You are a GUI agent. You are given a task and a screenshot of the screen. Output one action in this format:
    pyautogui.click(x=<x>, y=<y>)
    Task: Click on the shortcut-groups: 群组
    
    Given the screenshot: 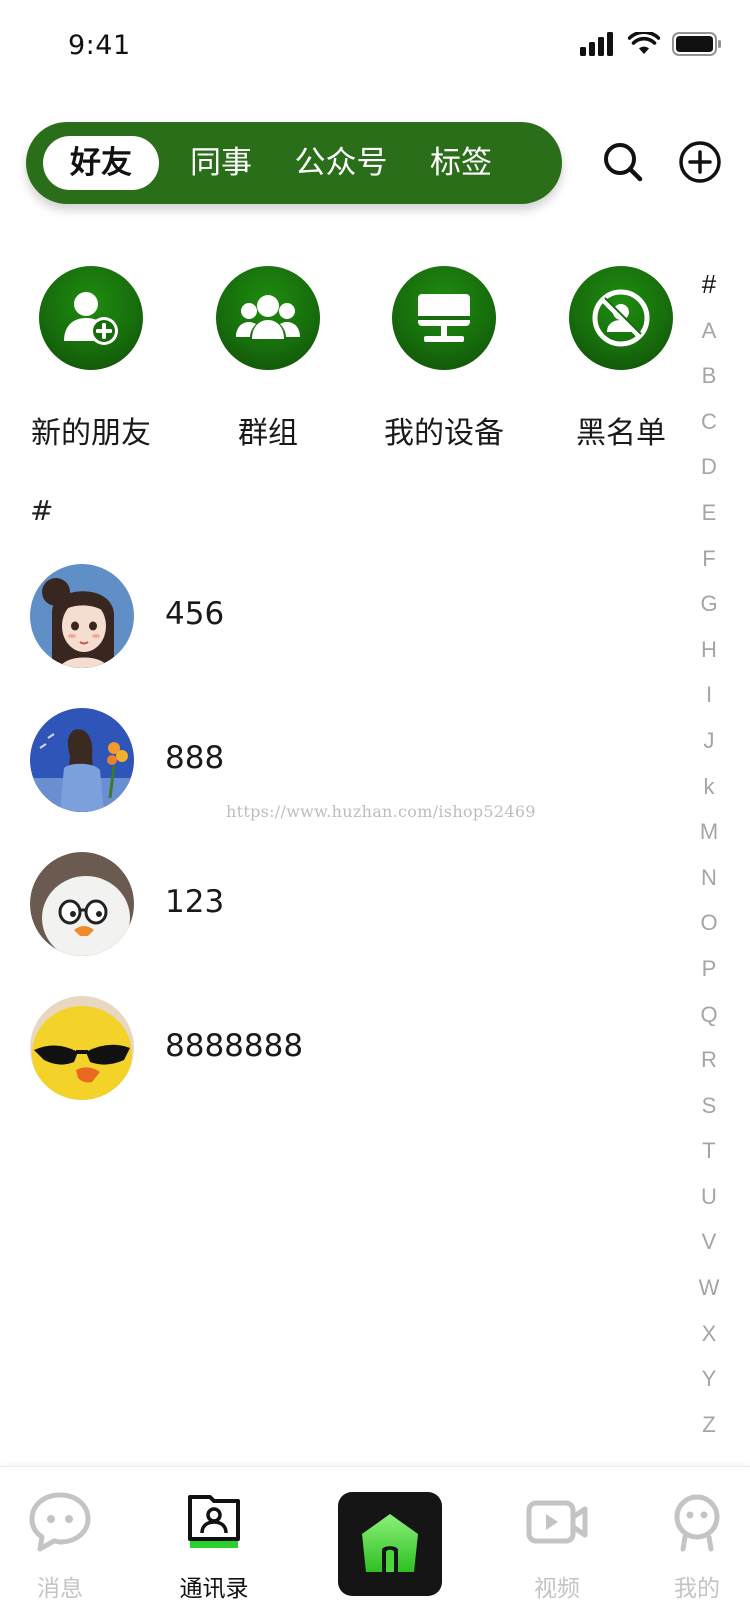 What is the action you would take?
    pyautogui.click(x=268, y=359)
    